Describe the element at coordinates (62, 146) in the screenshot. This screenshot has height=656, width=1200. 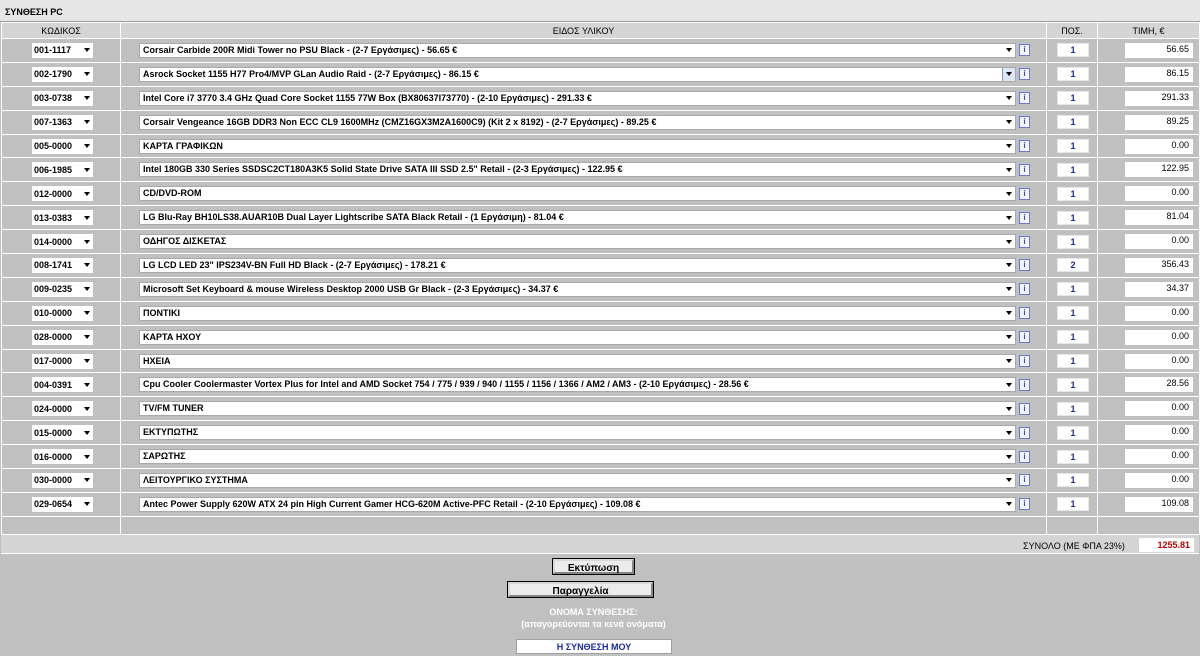
I see `code-select: 005-0000` at that location.